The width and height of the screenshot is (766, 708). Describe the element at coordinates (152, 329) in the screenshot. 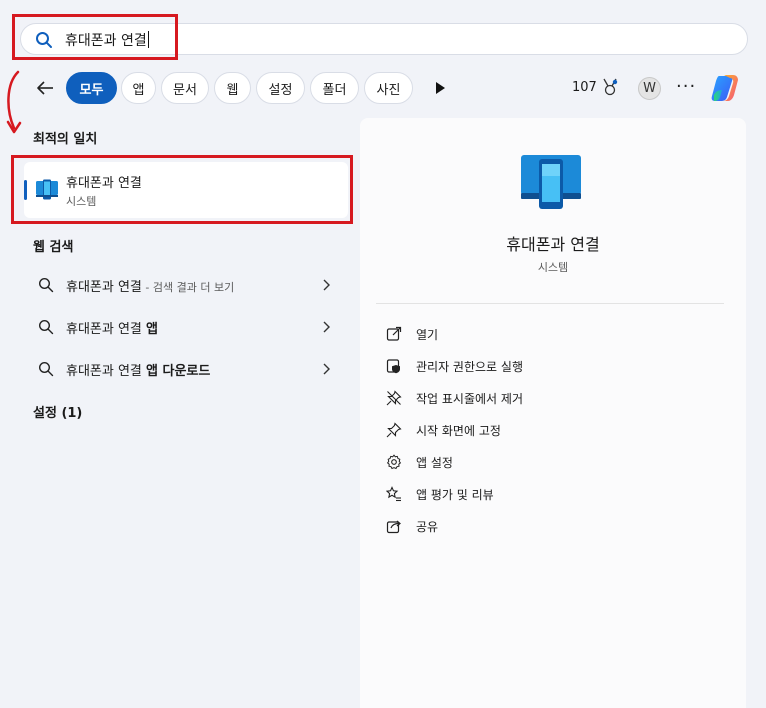

I see `web-search-bold-suffix: 앱` at that location.